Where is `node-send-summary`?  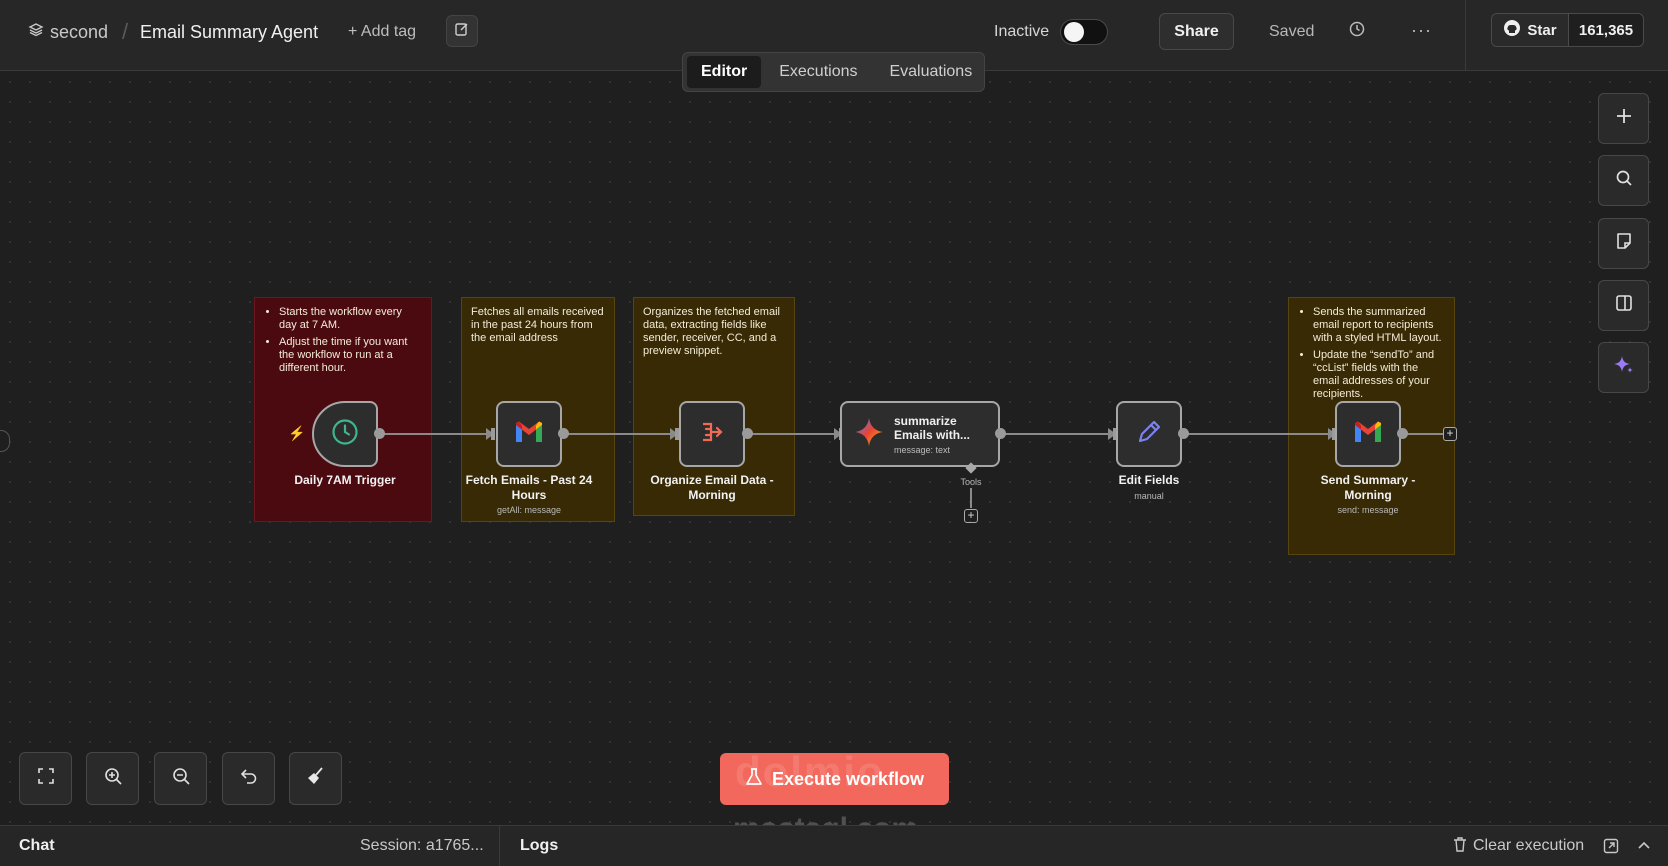 node-send-summary is located at coordinates (1368, 434).